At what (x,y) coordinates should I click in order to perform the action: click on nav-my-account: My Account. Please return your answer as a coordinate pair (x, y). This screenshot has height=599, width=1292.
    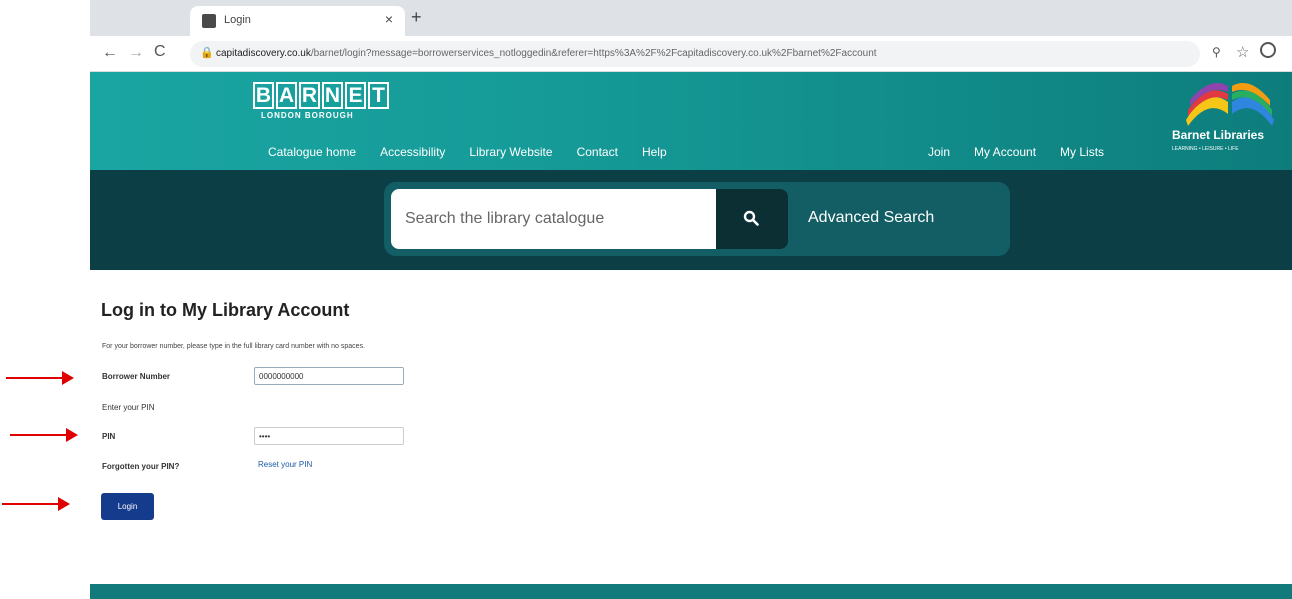
    Looking at the image, I should click on (1005, 152).